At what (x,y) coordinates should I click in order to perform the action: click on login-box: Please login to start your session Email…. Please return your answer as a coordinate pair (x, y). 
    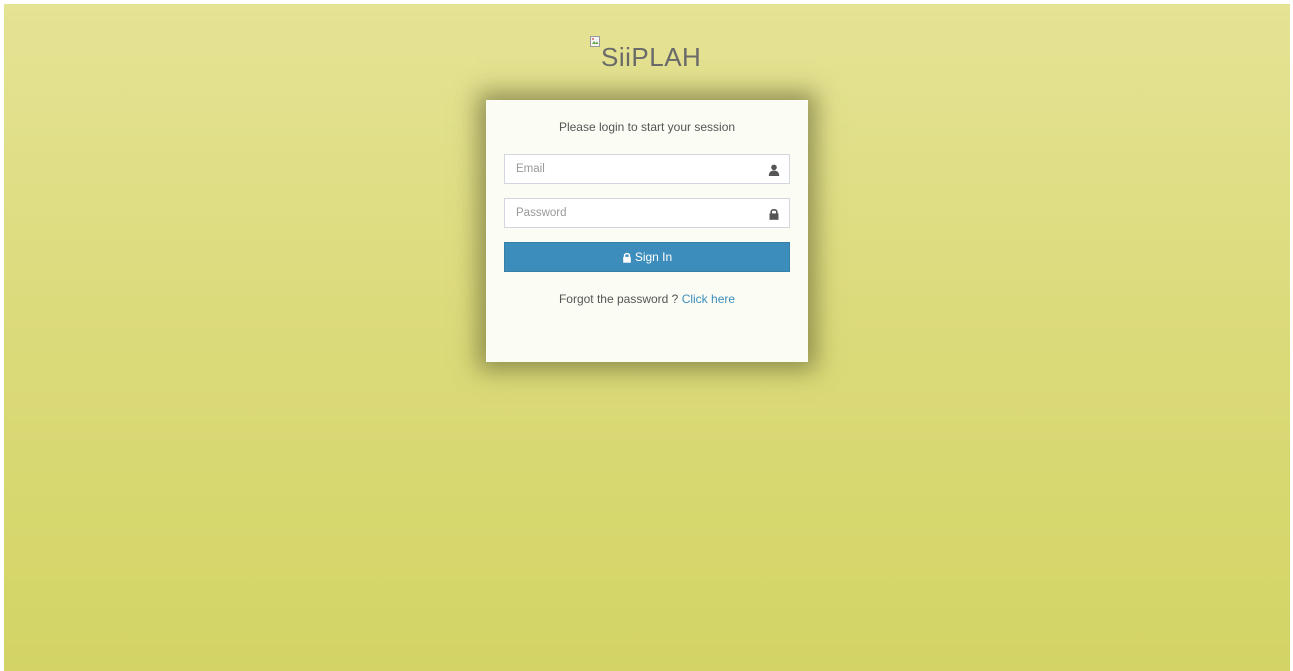
    Looking at the image, I should click on (647, 231).